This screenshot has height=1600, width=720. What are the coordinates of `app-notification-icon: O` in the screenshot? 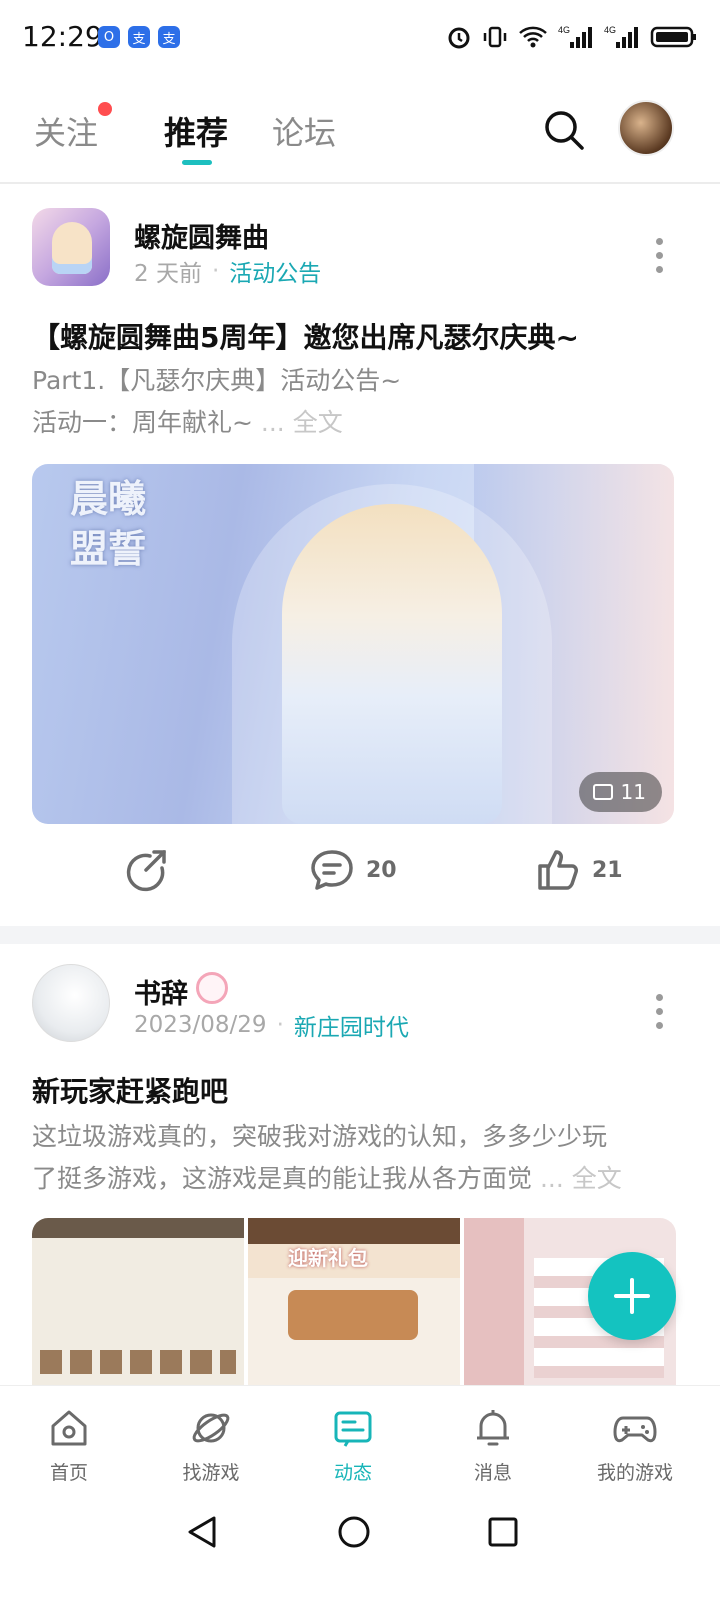 It's located at (109, 37).